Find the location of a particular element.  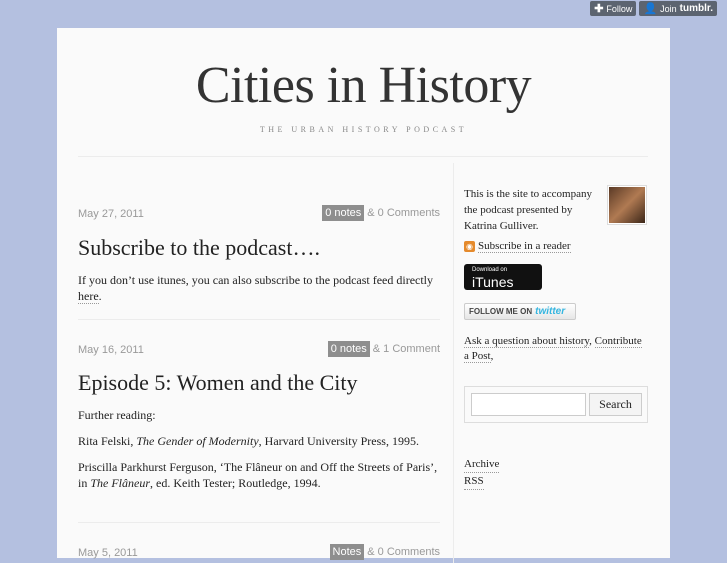

post-paragraph: Further reading: is located at coordinates (117, 415).